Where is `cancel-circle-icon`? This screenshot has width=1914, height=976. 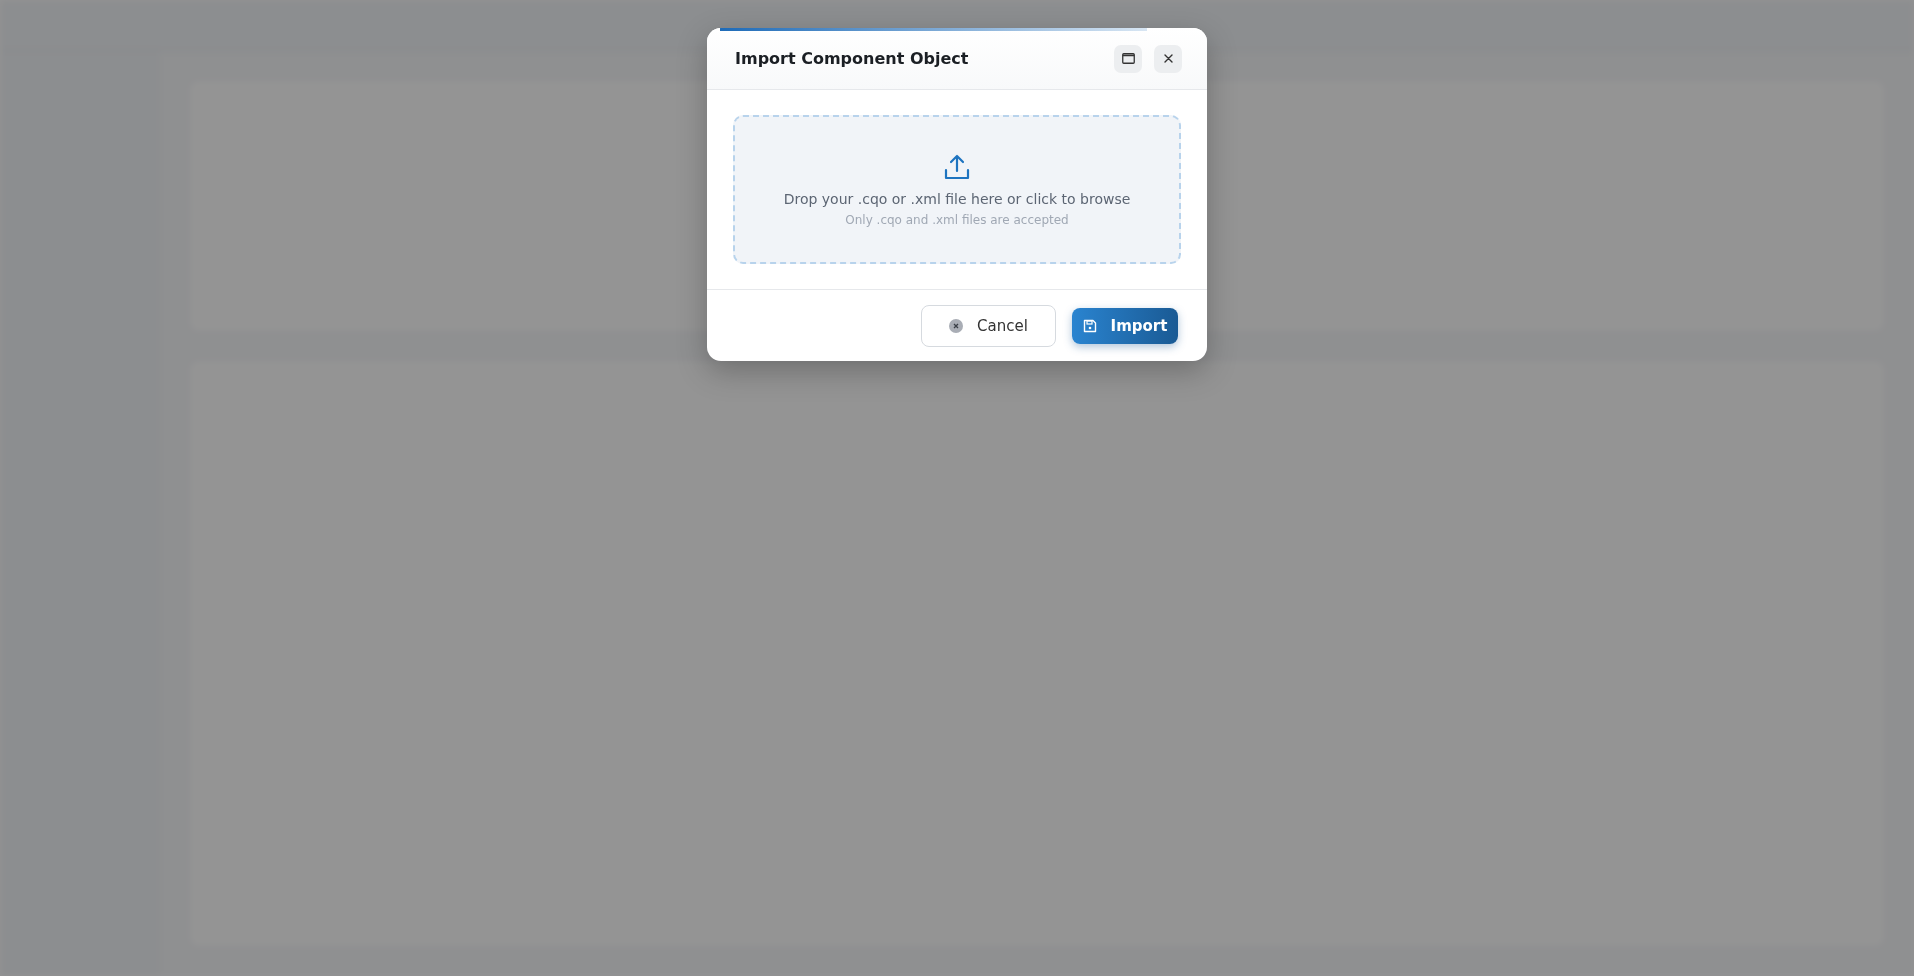 cancel-circle-icon is located at coordinates (956, 325).